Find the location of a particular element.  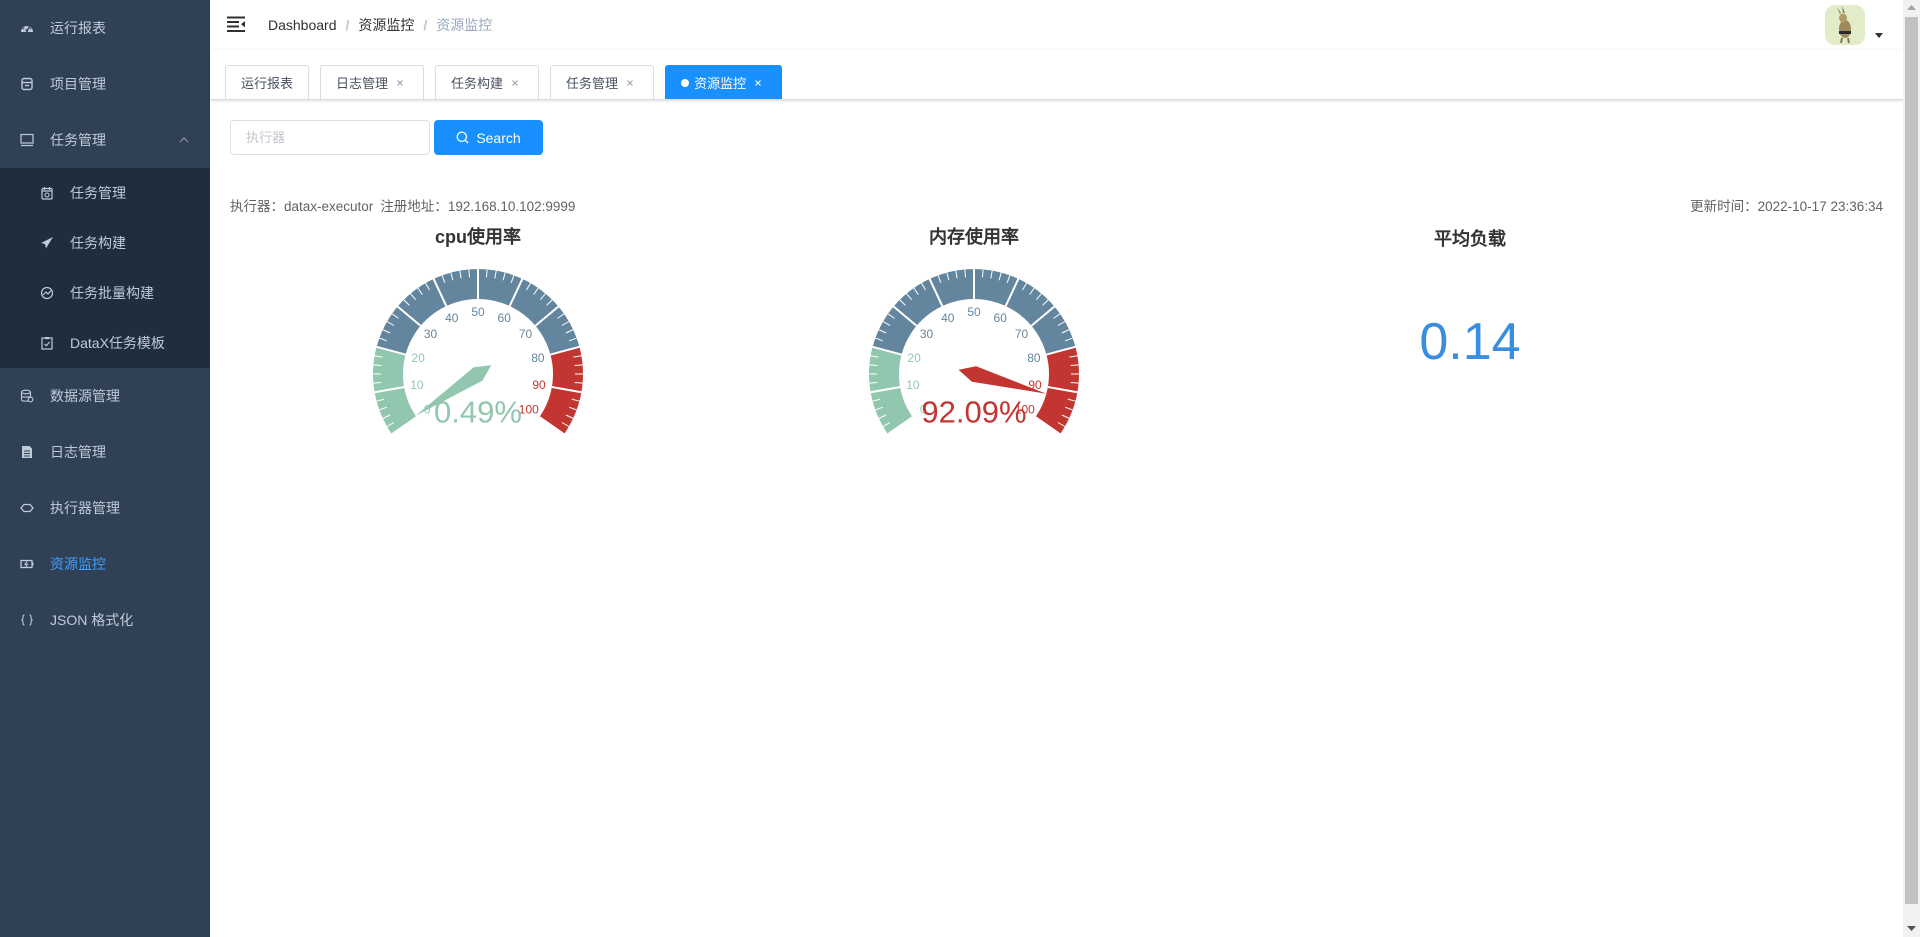

executor-search-input is located at coordinates (330, 137).